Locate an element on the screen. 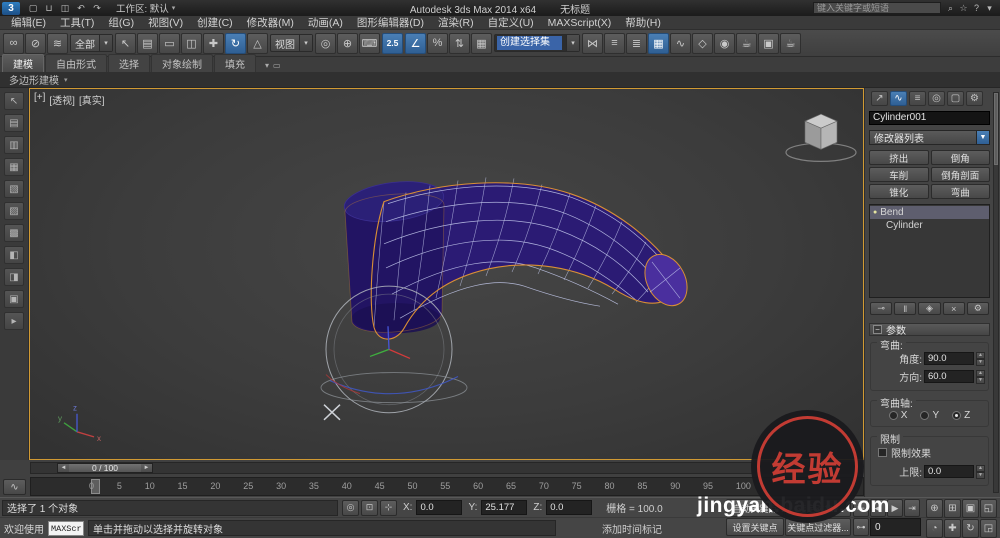 This screenshot has height=538, width=1000. bend-axis-radio: Z is located at coordinates (961, 415).